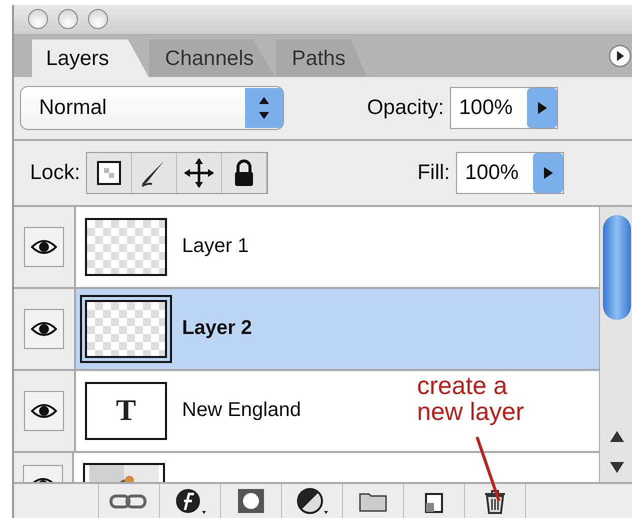  What do you see at coordinates (306, 247) in the screenshot?
I see `layer-row: Layer 1` at bounding box center [306, 247].